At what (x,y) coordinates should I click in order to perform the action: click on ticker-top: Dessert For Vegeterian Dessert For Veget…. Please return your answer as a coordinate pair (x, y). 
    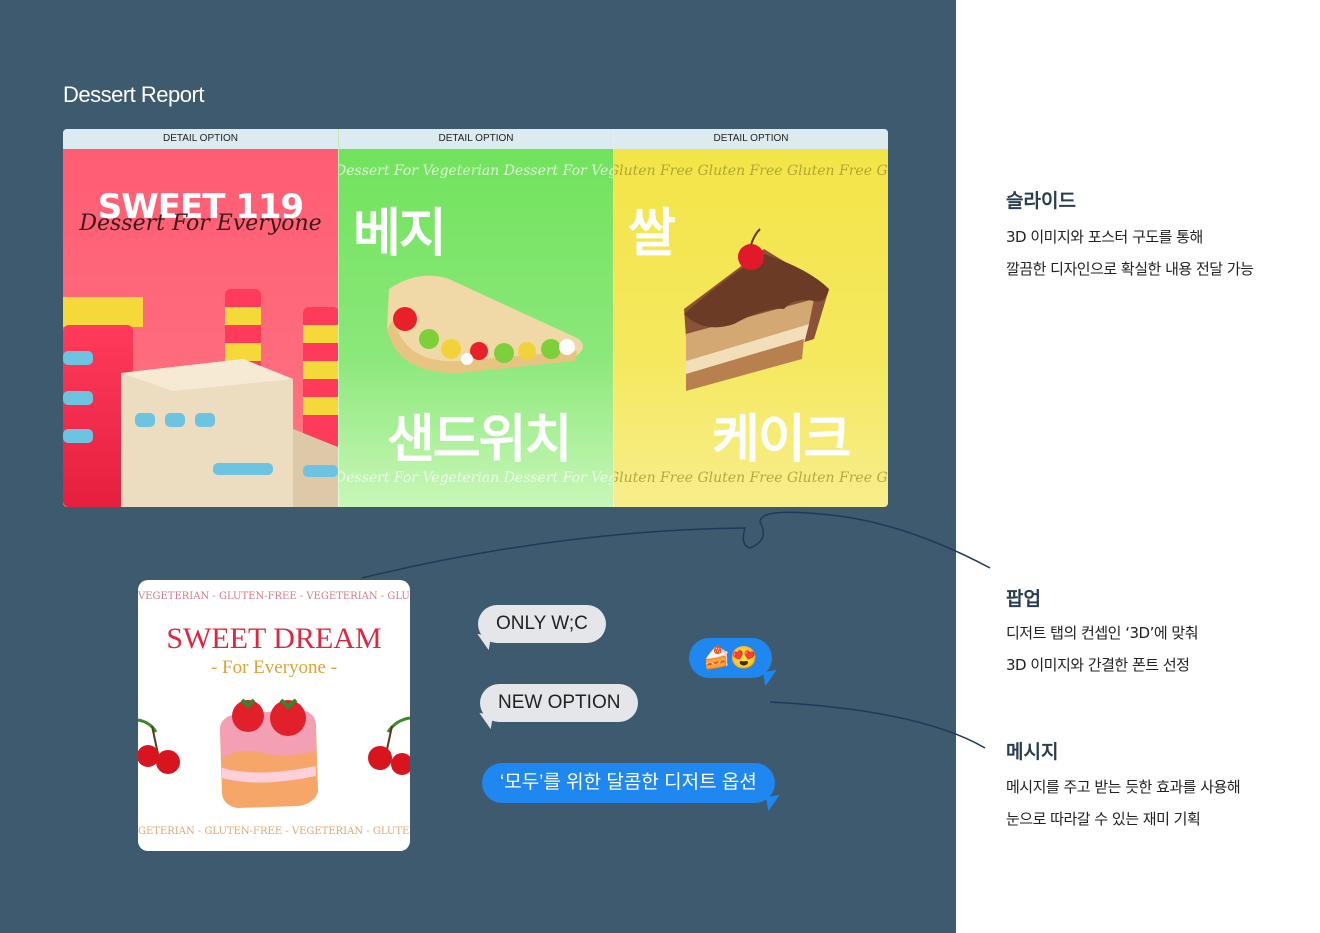
    Looking at the image, I should click on (475, 171).